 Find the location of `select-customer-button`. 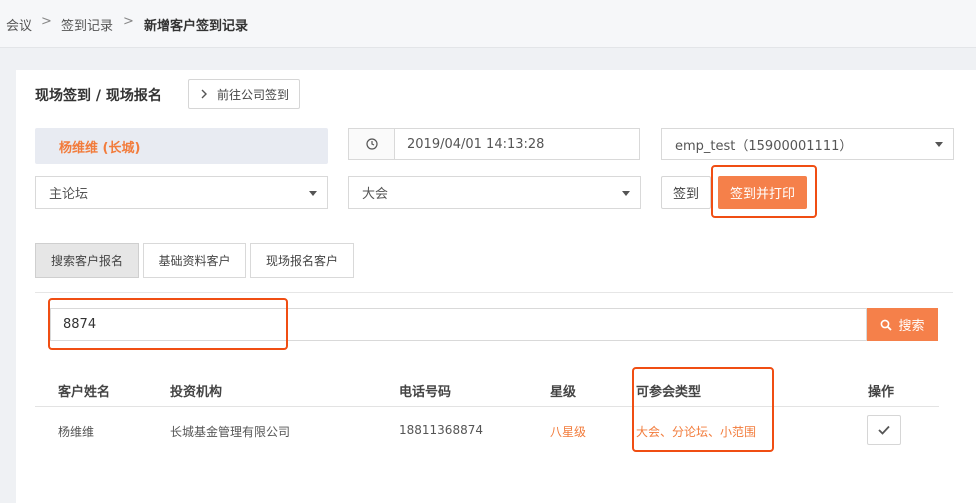

select-customer-button is located at coordinates (884, 430).